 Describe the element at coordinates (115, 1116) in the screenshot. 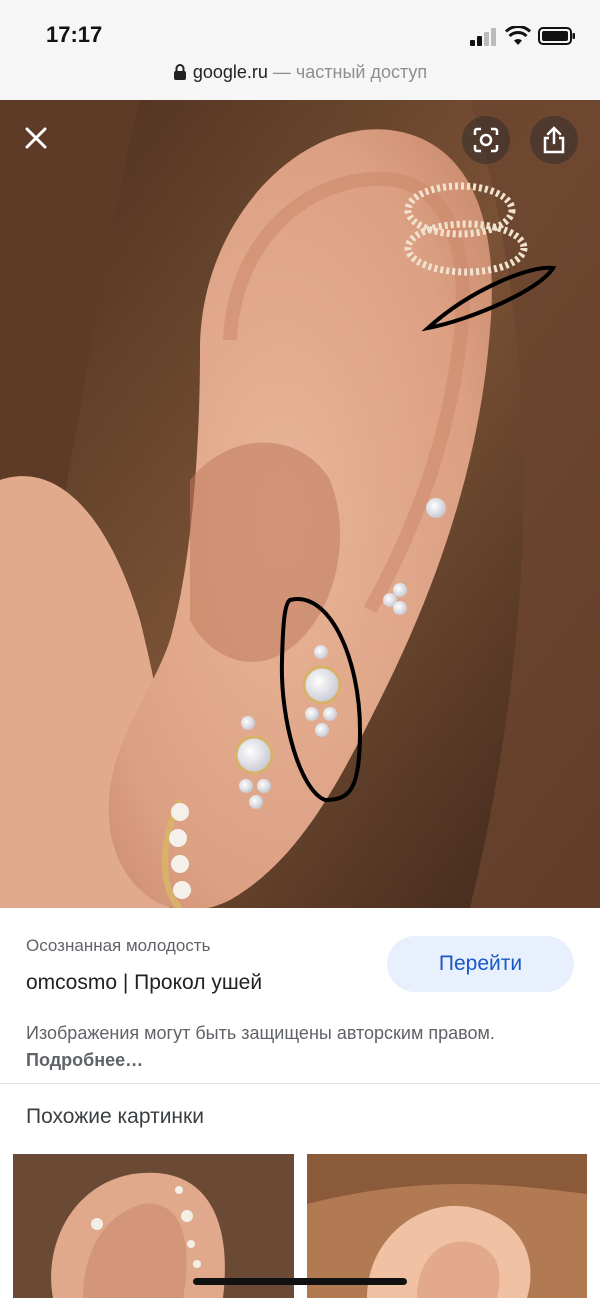

I see `similar-images-heading: Похожие картинки` at that location.